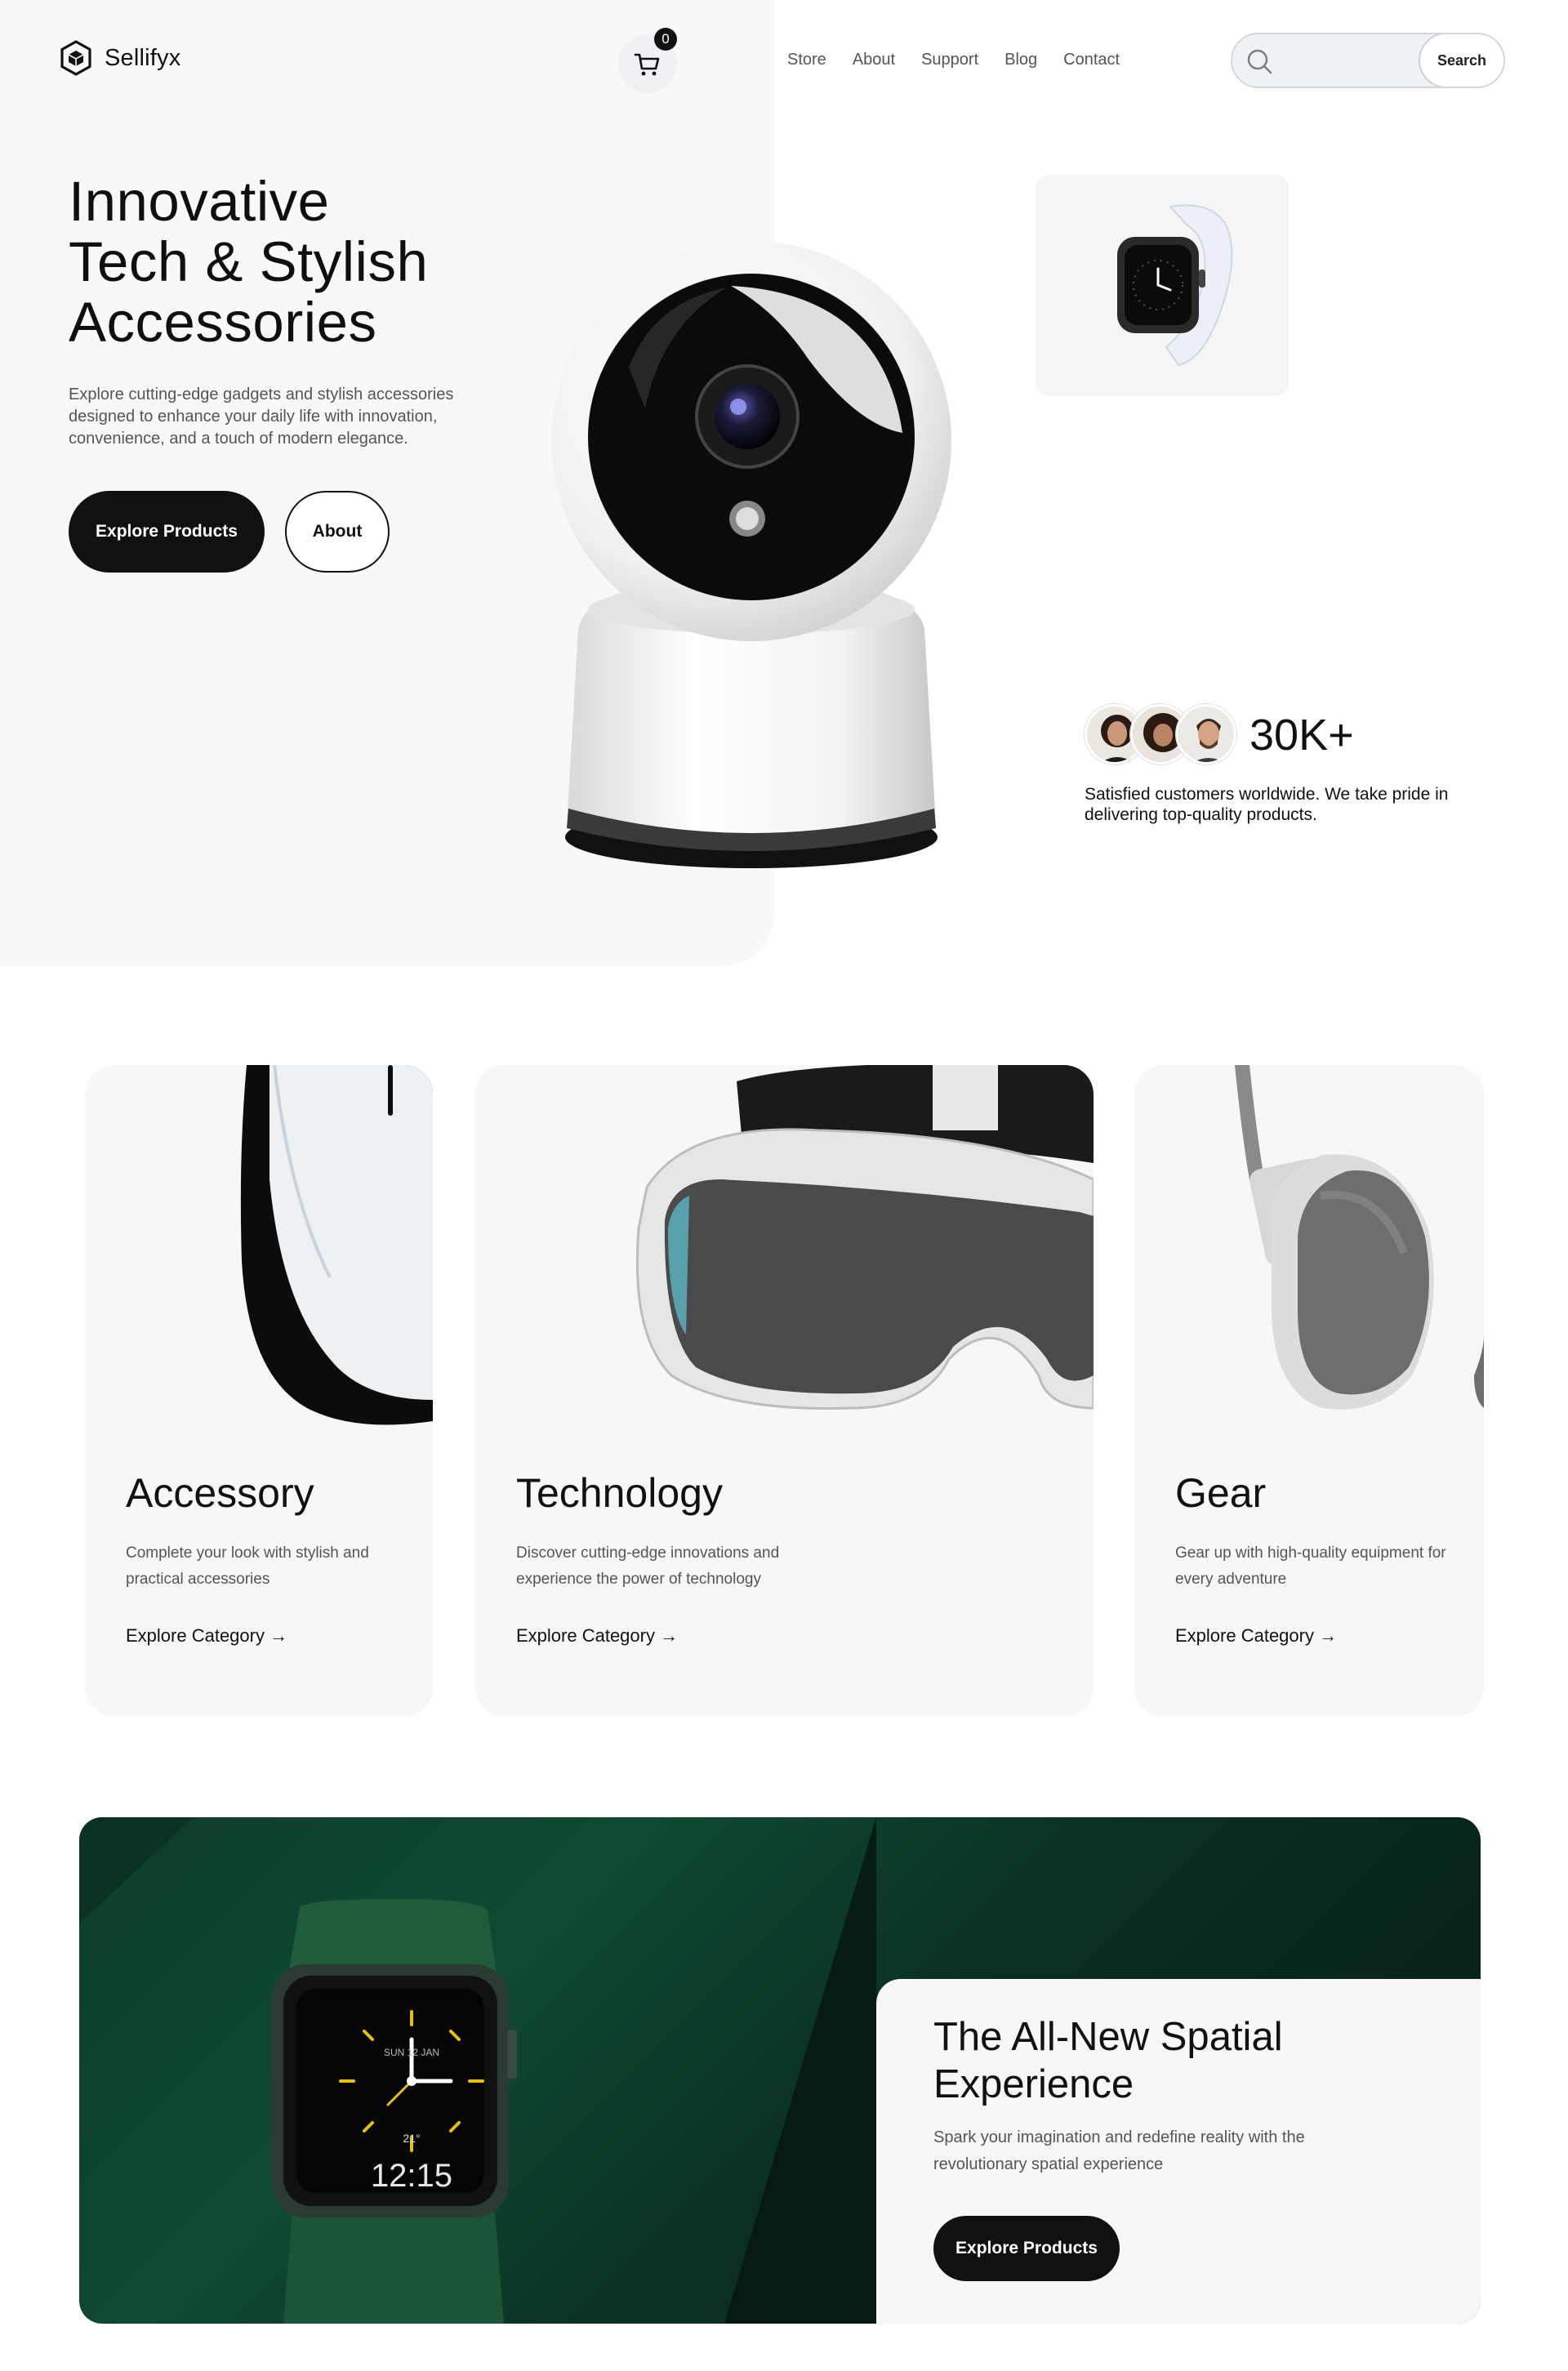  I want to click on hero-title-line-2: Tech & Stylish, so click(249, 261).